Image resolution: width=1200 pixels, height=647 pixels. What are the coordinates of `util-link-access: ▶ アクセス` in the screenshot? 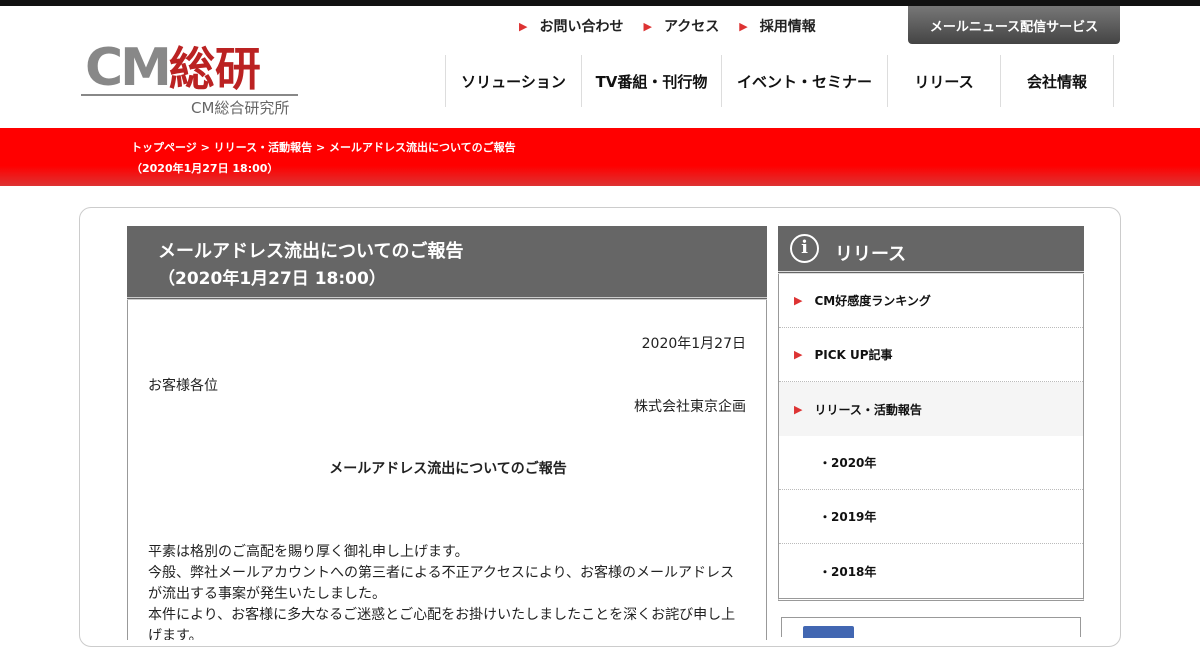 It's located at (681, 26).